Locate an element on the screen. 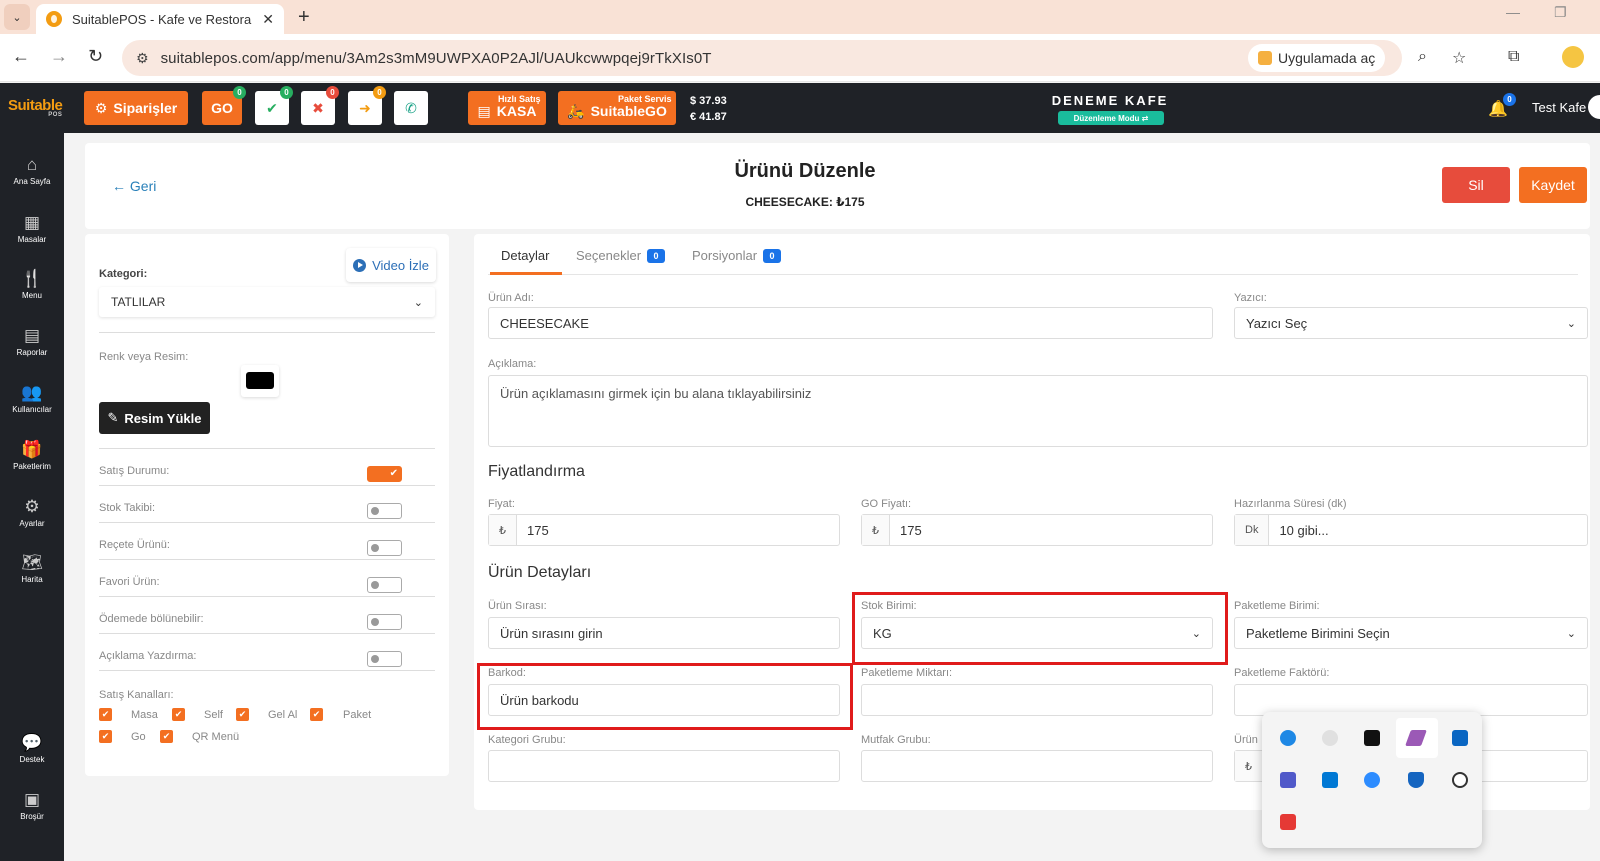 The image size is (1600, 861). sidebar-item-reports: ▤ Raporlar is located at coordinates (32, 341).